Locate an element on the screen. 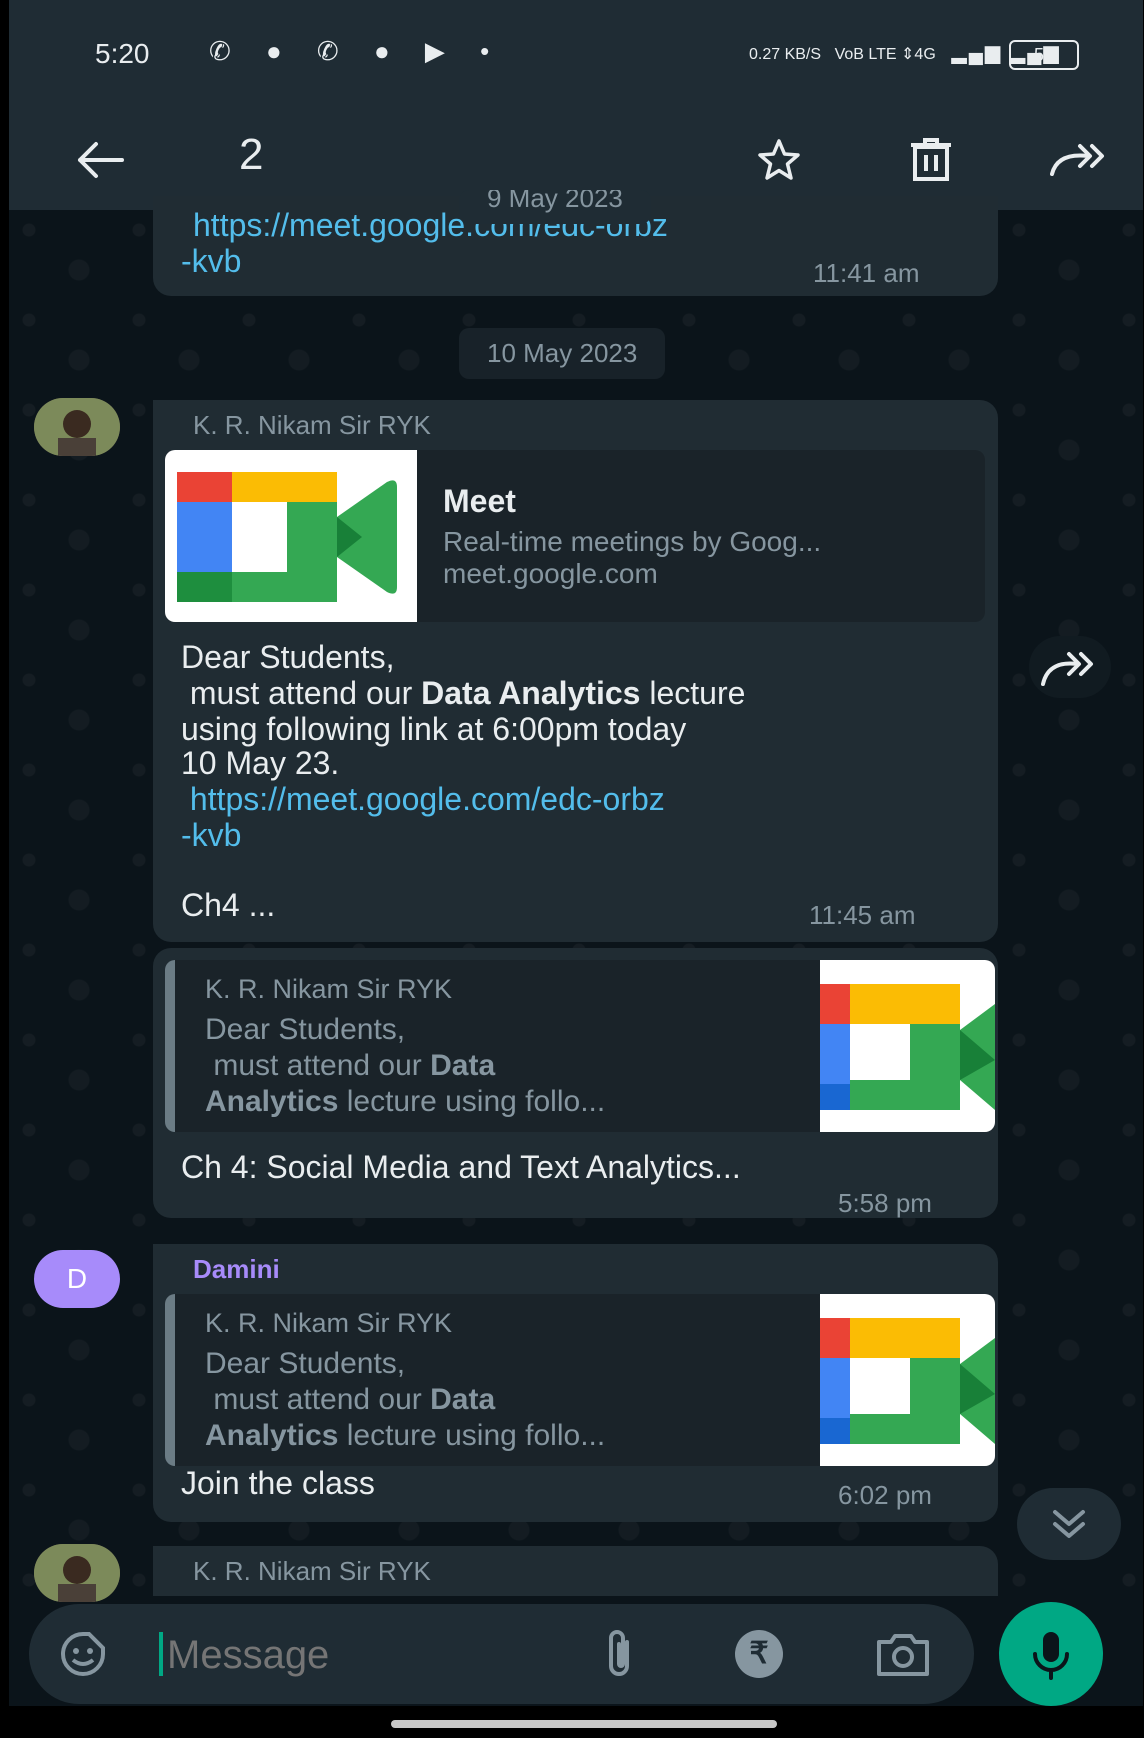 This screenshot has width=1144, height=1738. home-gesture-handle is located at coordinates (584, 1724).